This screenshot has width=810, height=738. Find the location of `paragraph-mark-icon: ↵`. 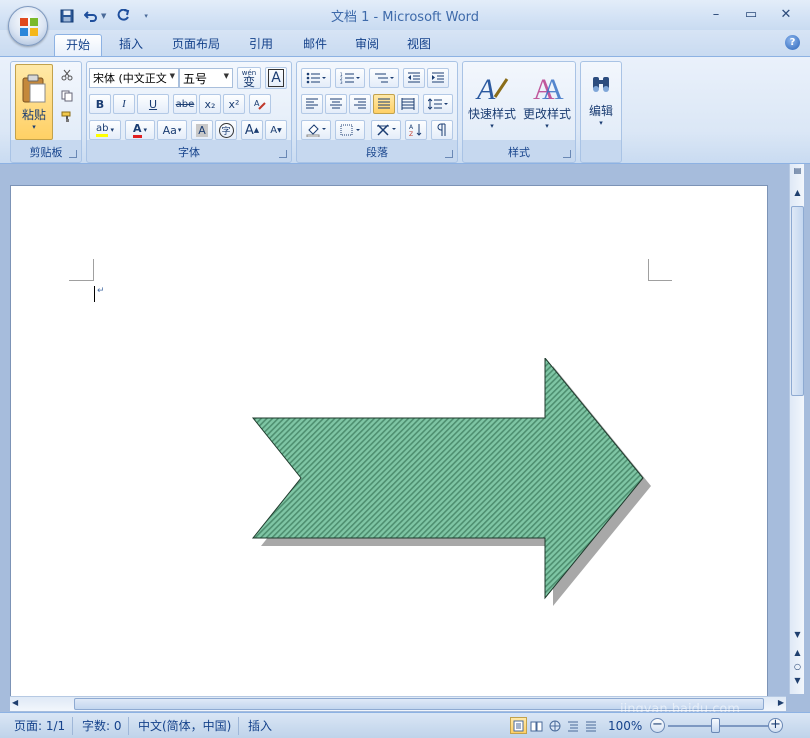

paragraph-mark-icon: ↵ is located at coordinates (101, 291).